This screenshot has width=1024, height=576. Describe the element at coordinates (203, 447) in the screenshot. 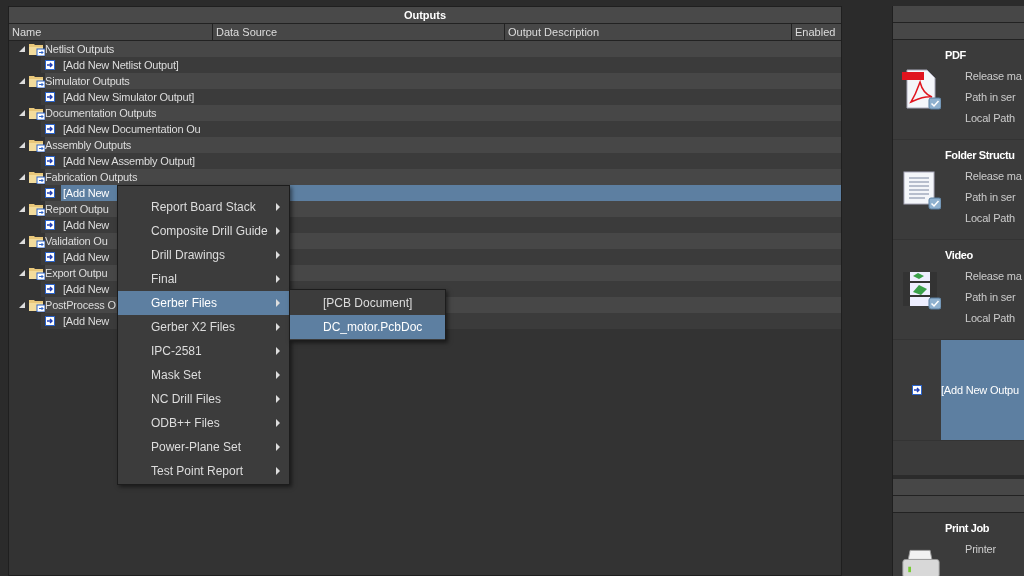

I see `menu-item: Power-Plane Set` at that location.